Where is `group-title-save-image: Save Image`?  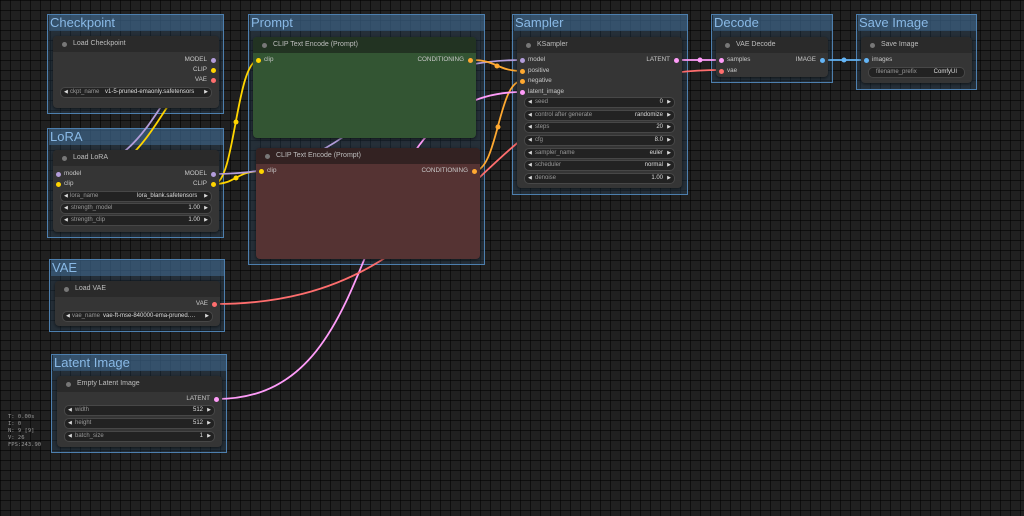 group-title-save-image: Save Image is located at coordinates (917, 23).